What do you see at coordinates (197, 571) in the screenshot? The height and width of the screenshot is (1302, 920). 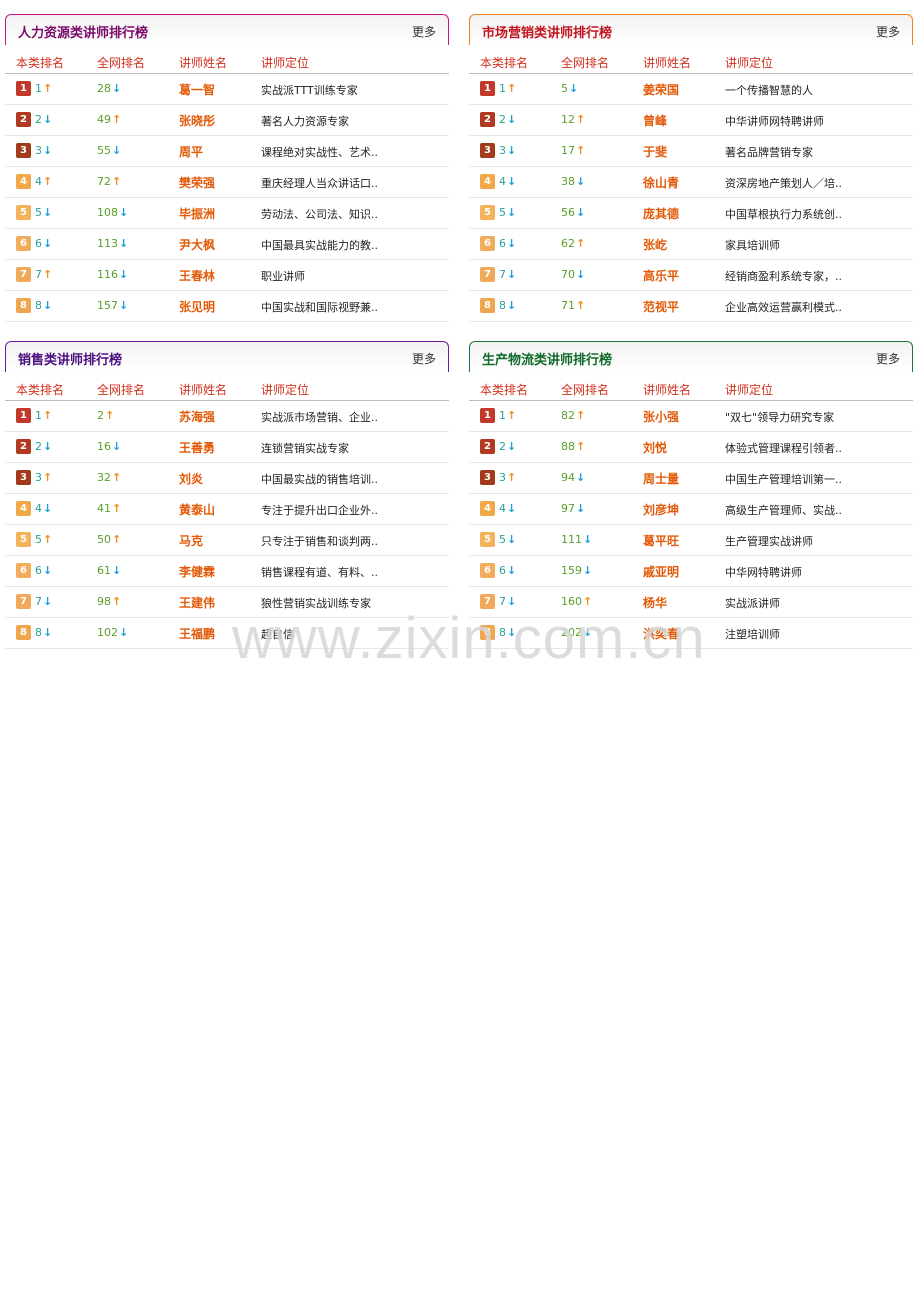 I see `lecturer-name-link: 李健霖` at bounding box center [197, 571].